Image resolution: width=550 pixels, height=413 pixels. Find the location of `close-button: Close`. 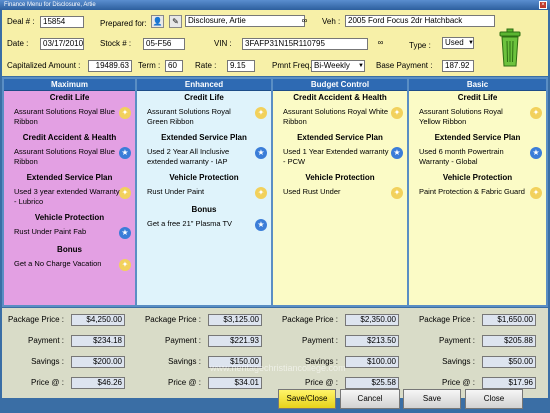

close-button: Close is located at coordinates (494, 399).